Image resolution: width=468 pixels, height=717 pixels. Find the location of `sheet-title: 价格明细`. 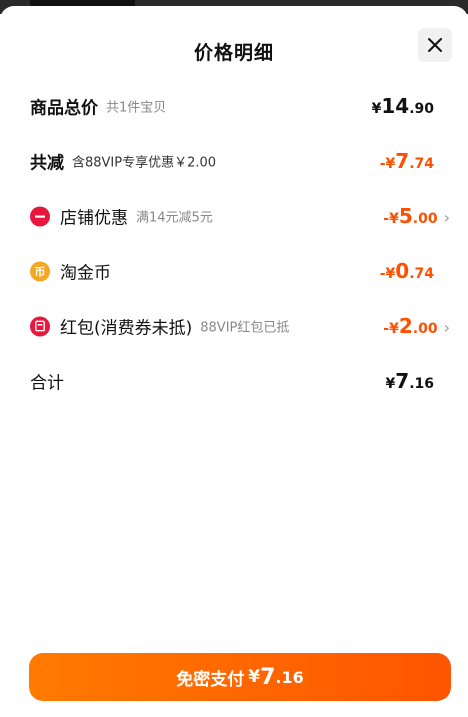

sheet-title: 价格明细 is located at coordinates (233, 53).